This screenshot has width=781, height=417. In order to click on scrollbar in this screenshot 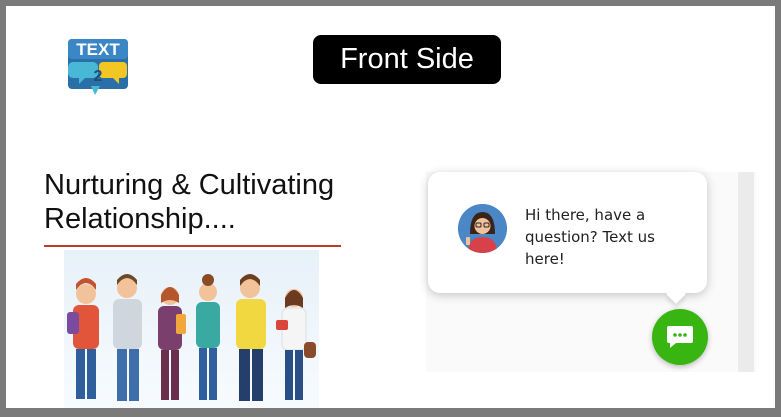, I will do `click(746, 272)`.